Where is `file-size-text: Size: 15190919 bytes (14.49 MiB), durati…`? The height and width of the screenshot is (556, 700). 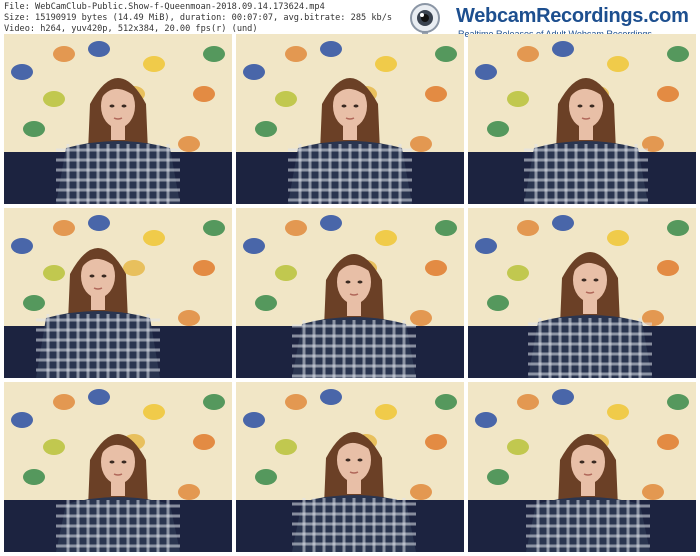 file-size-text: Size: 15190919 bytes (14.49 MiB), durati… is located at coordinates (198, 18).